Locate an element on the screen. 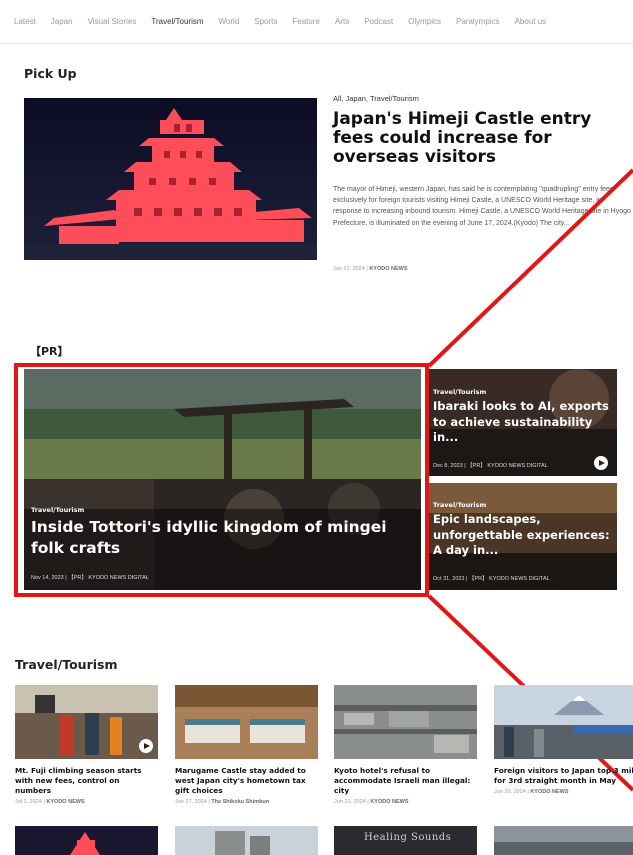 The width and height of the screenshot is (633, 855). marugame-room-image is located at coordinates (246, 722).